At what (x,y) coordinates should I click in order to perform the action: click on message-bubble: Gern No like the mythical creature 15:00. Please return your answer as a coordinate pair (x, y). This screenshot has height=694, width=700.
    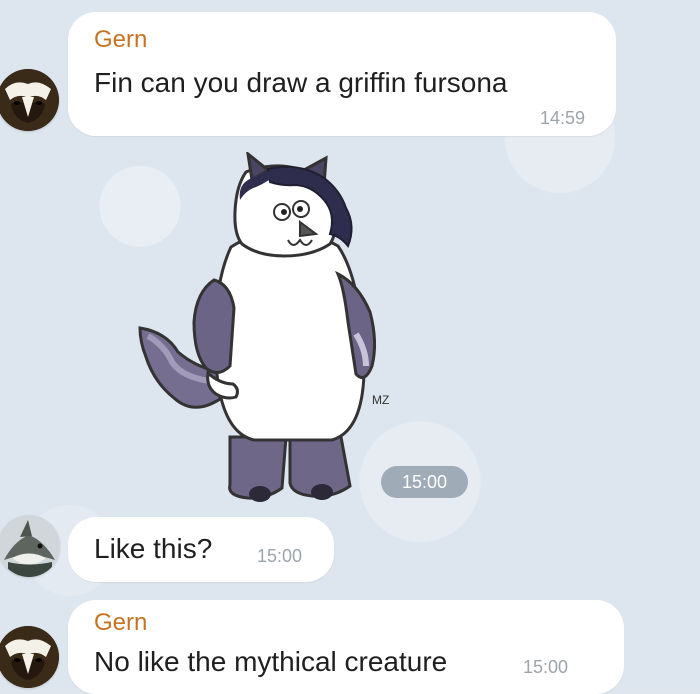
    Looking at the image, I should click on (346, 647).